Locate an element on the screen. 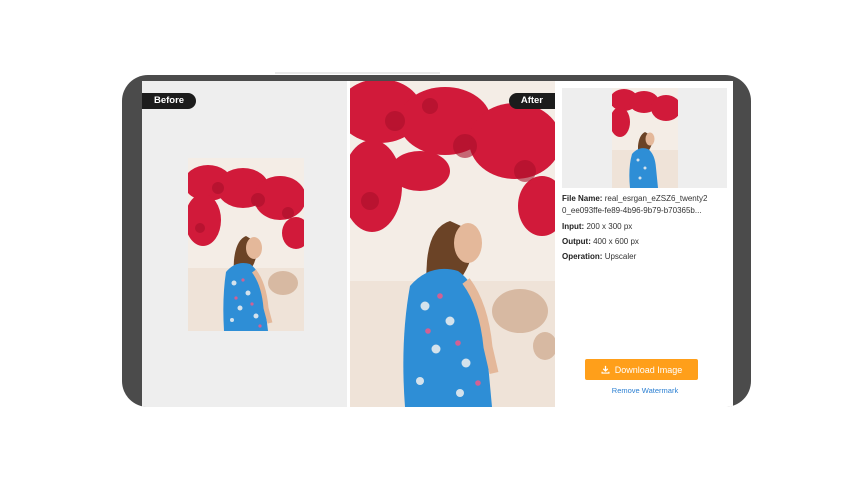  top-divider is located at coordinates (357, 73).